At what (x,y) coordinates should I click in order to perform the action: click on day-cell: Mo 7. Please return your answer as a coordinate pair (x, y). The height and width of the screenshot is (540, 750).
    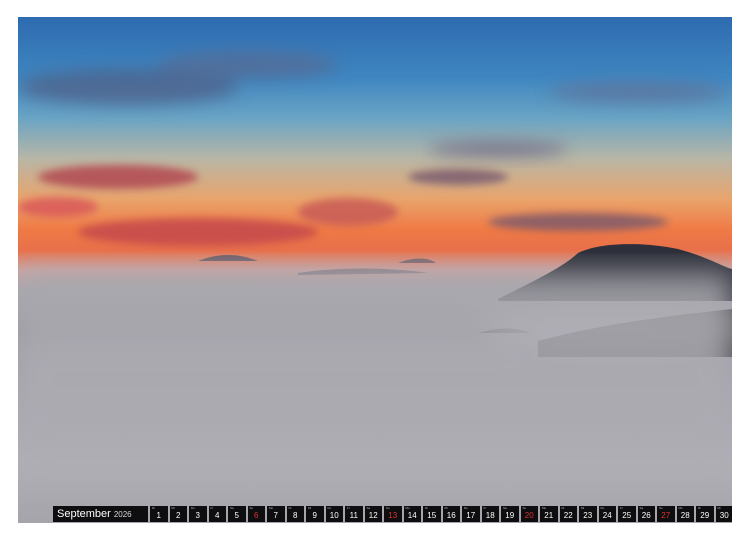
    Looking at the image, I should click on (276, 514).